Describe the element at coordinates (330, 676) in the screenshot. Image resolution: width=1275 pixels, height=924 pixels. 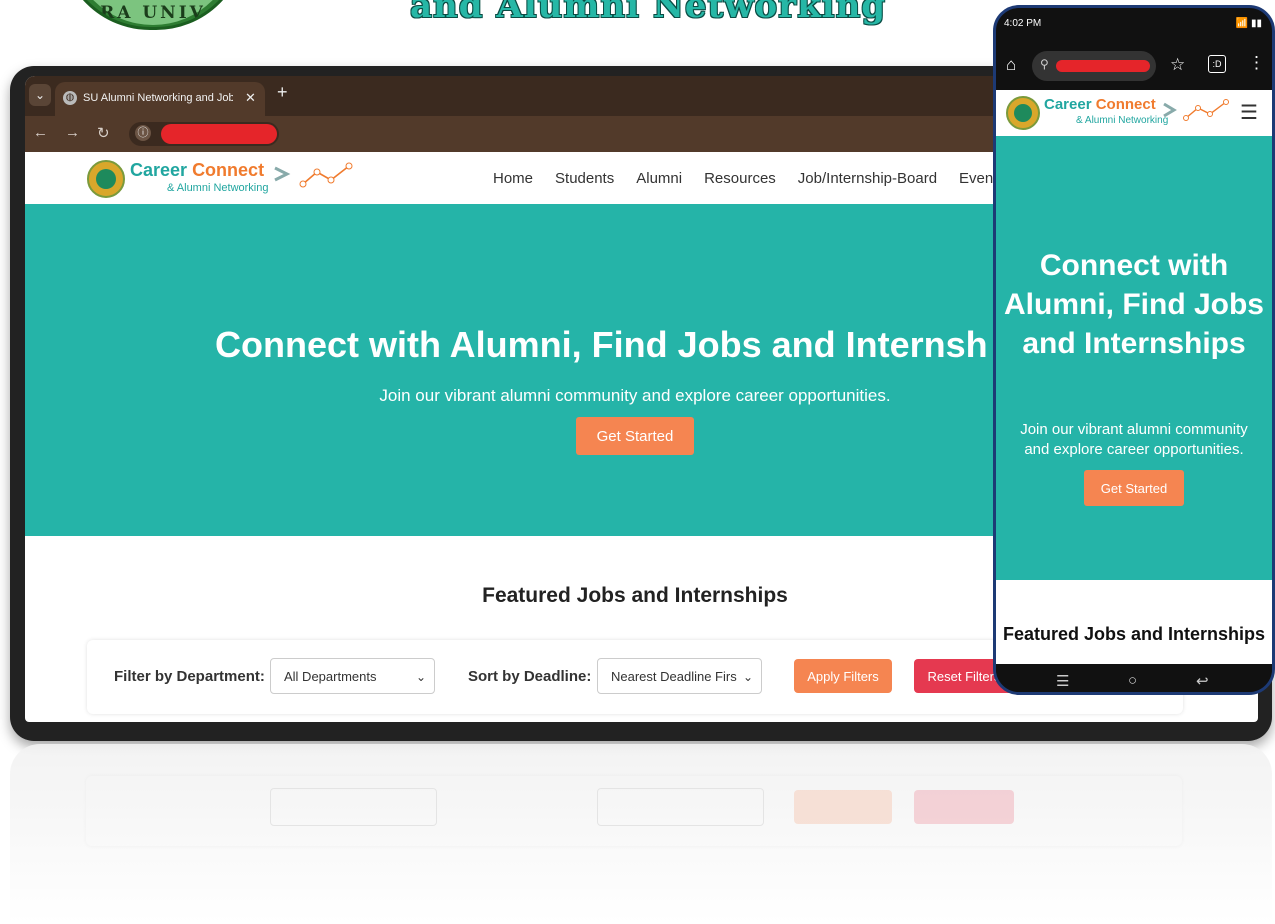
I see `department-select-value: All Departments` at that location.